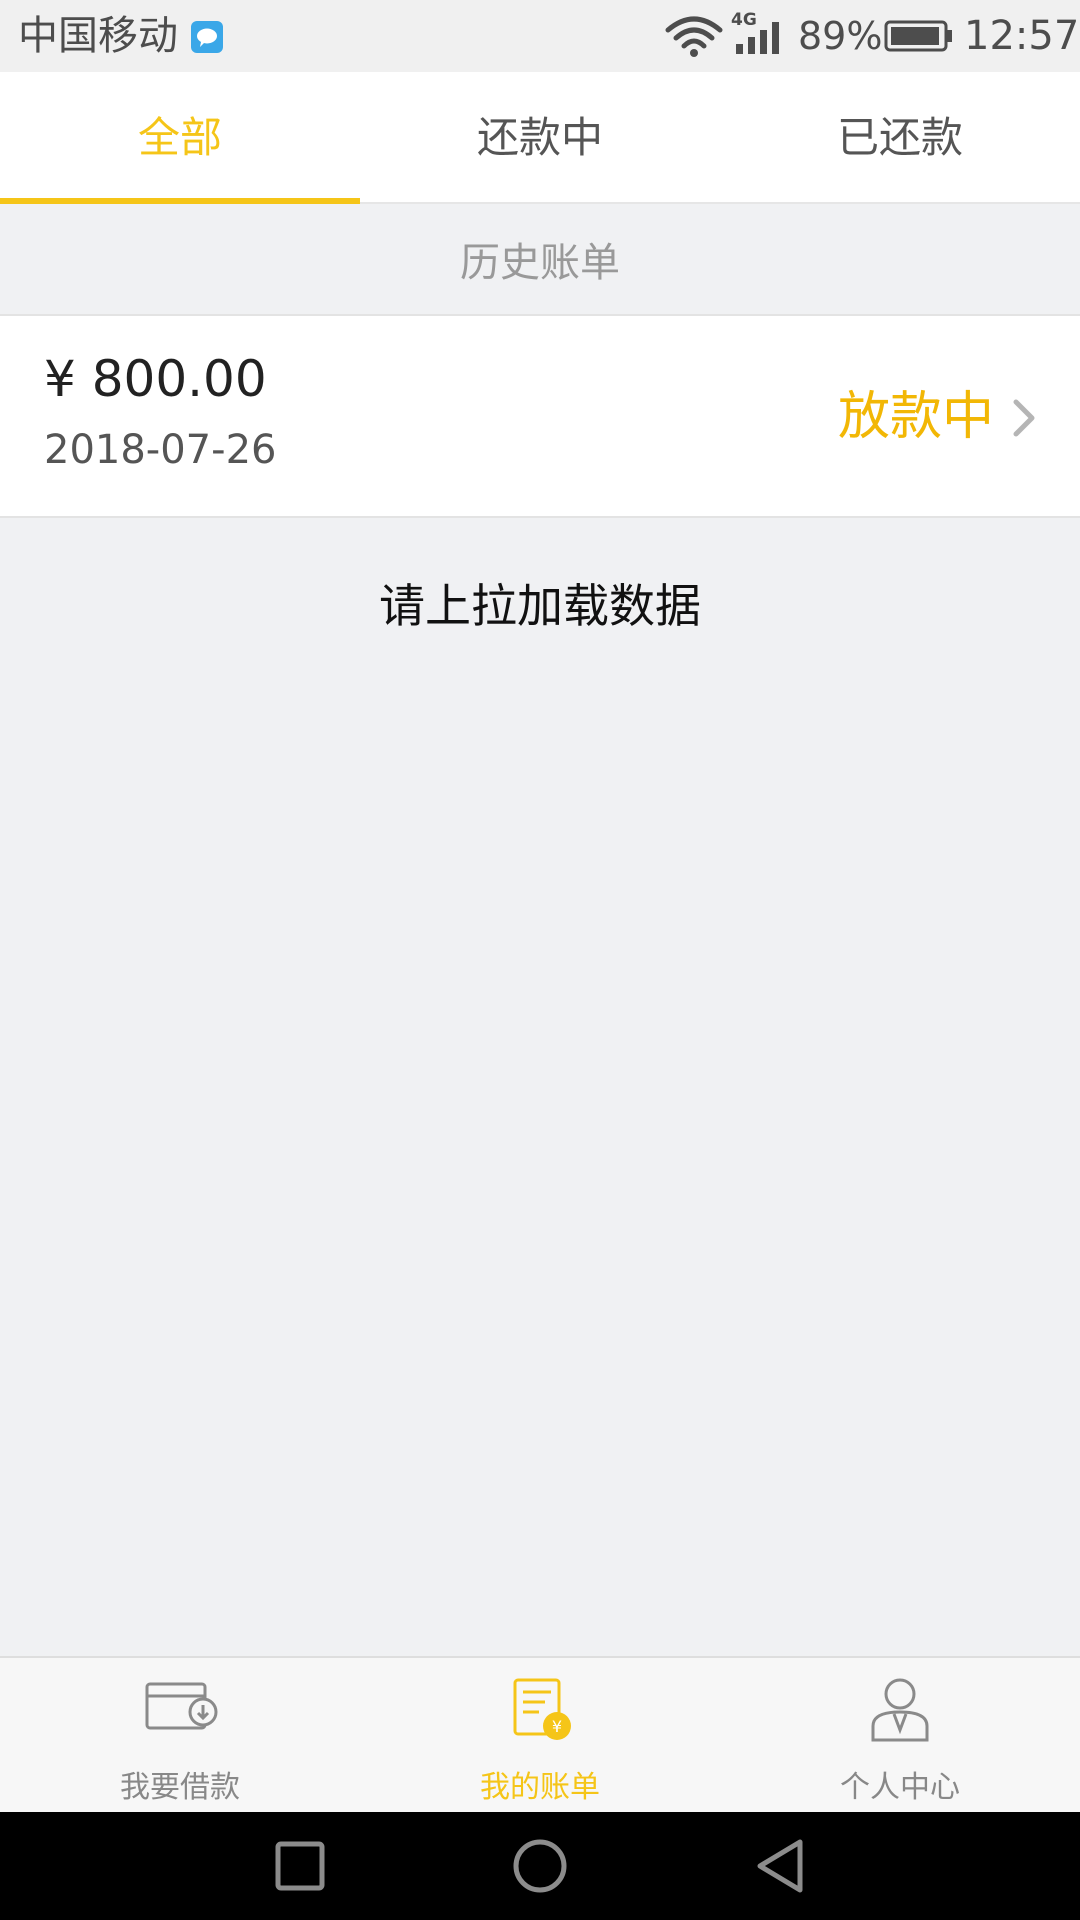  I want to click on bill-list-item: ¥ 800.00 2018-07-26 放款中, so click(540, 417).